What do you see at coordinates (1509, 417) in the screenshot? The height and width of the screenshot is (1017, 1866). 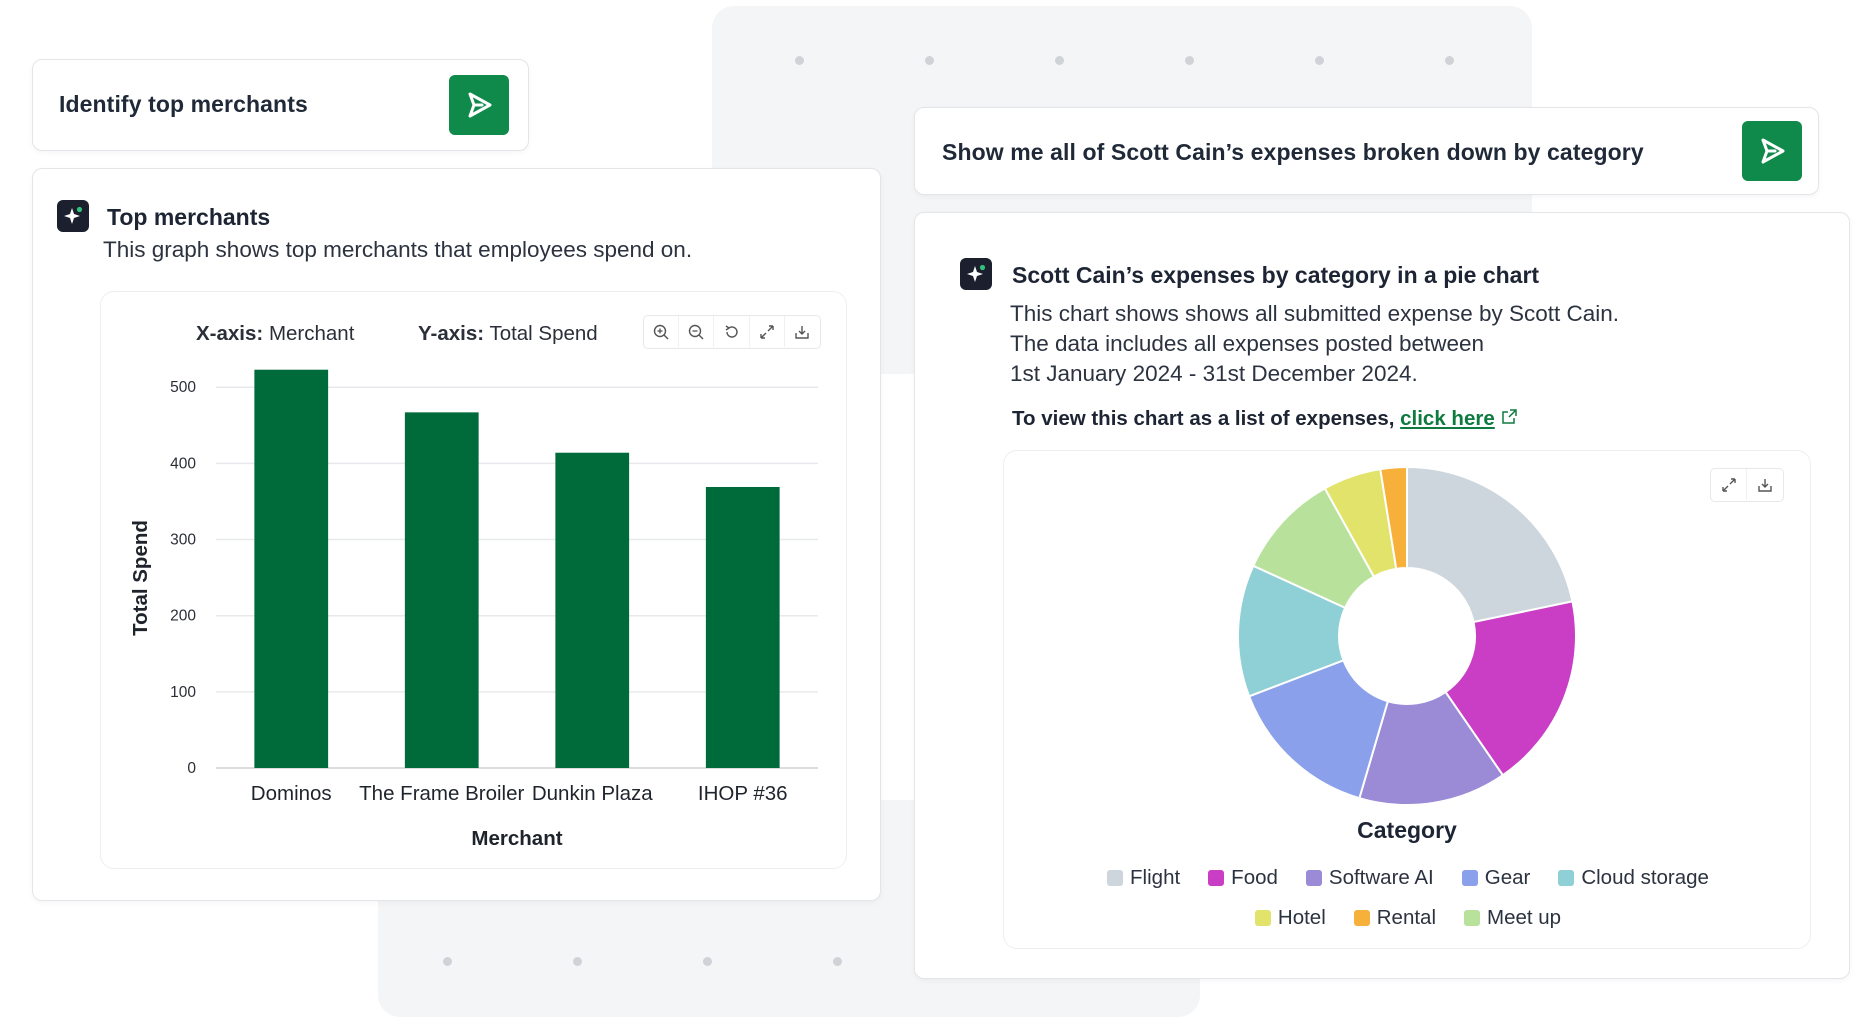 I see `external-link-icon` at bounding box center [1509, 417].